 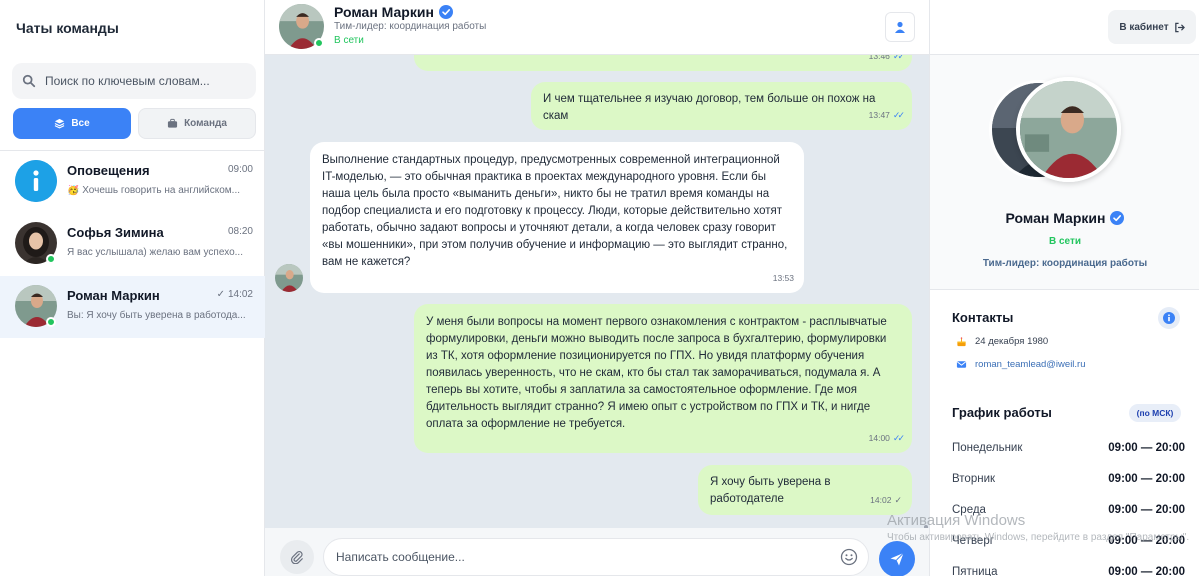 I want to click on avatar, so click(x=36, y=181).